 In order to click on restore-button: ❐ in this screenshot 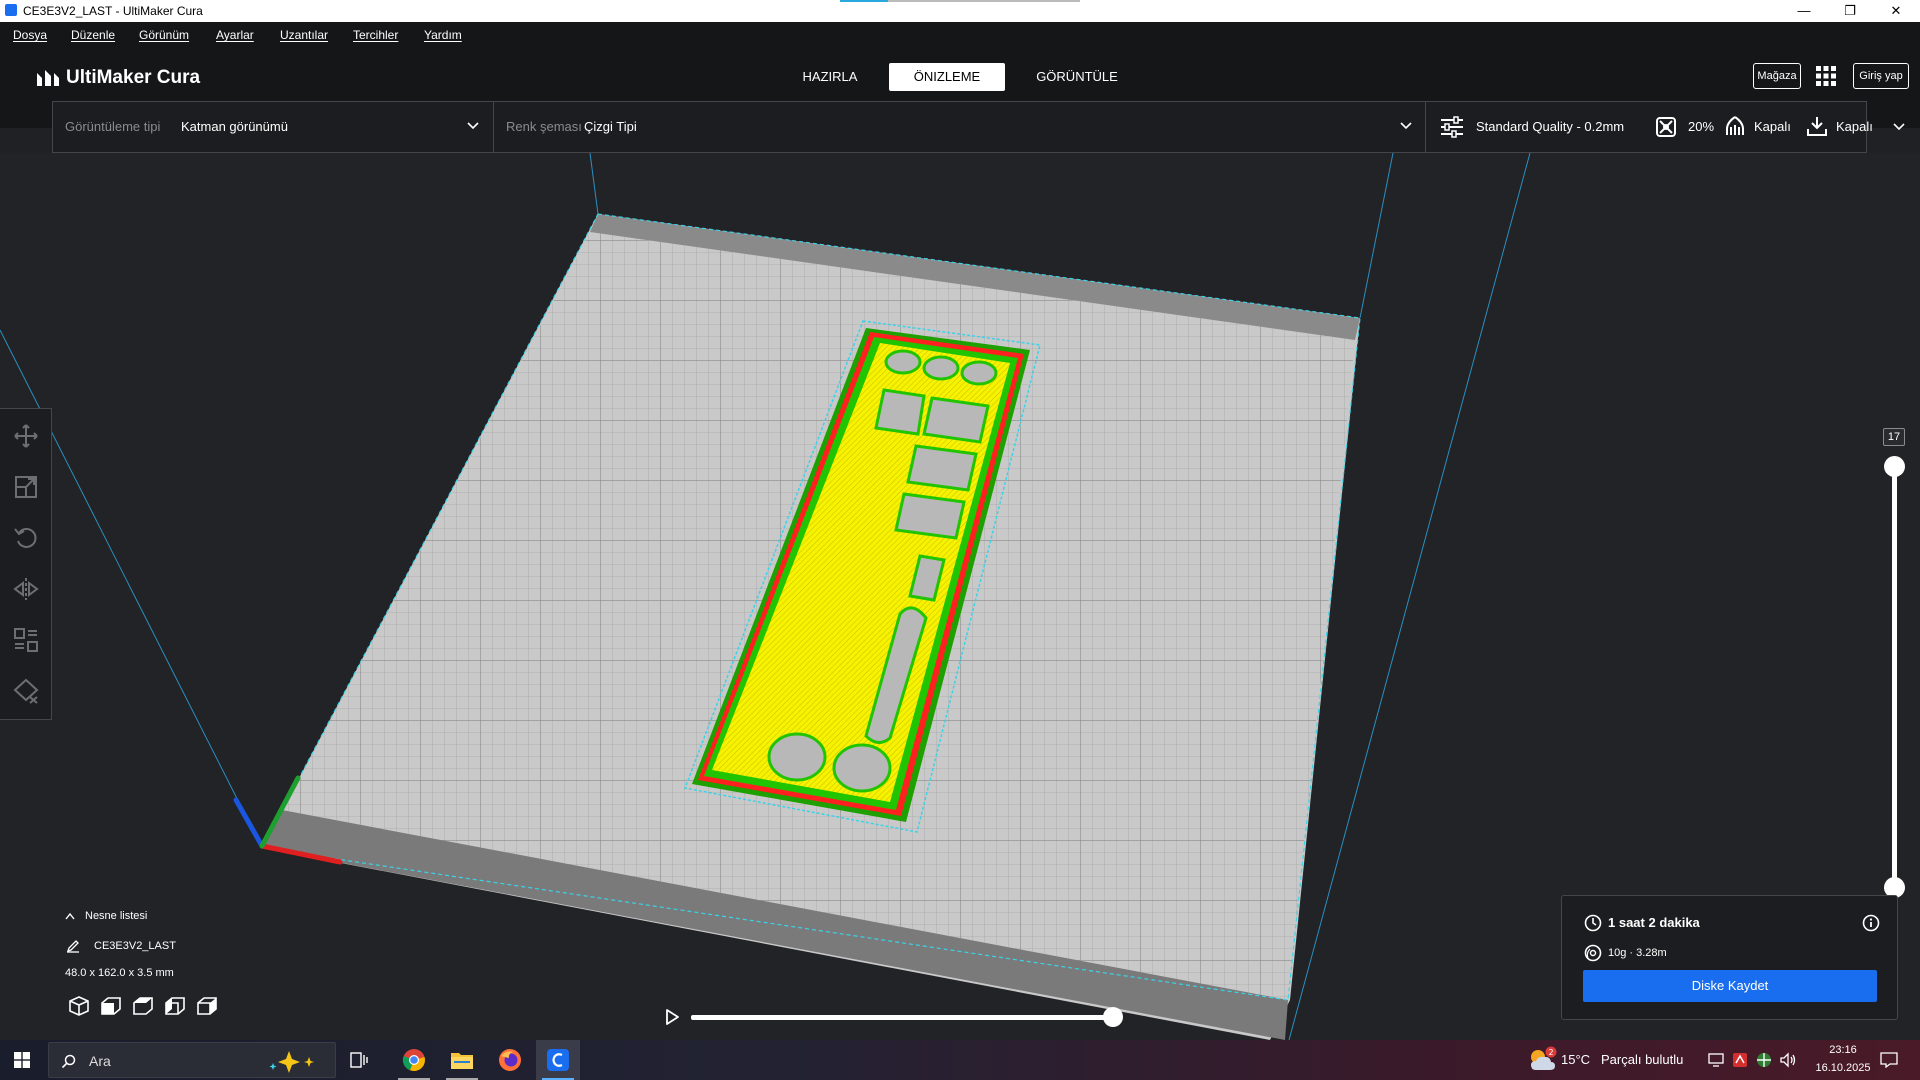, I will do `click(1850, 11)`.